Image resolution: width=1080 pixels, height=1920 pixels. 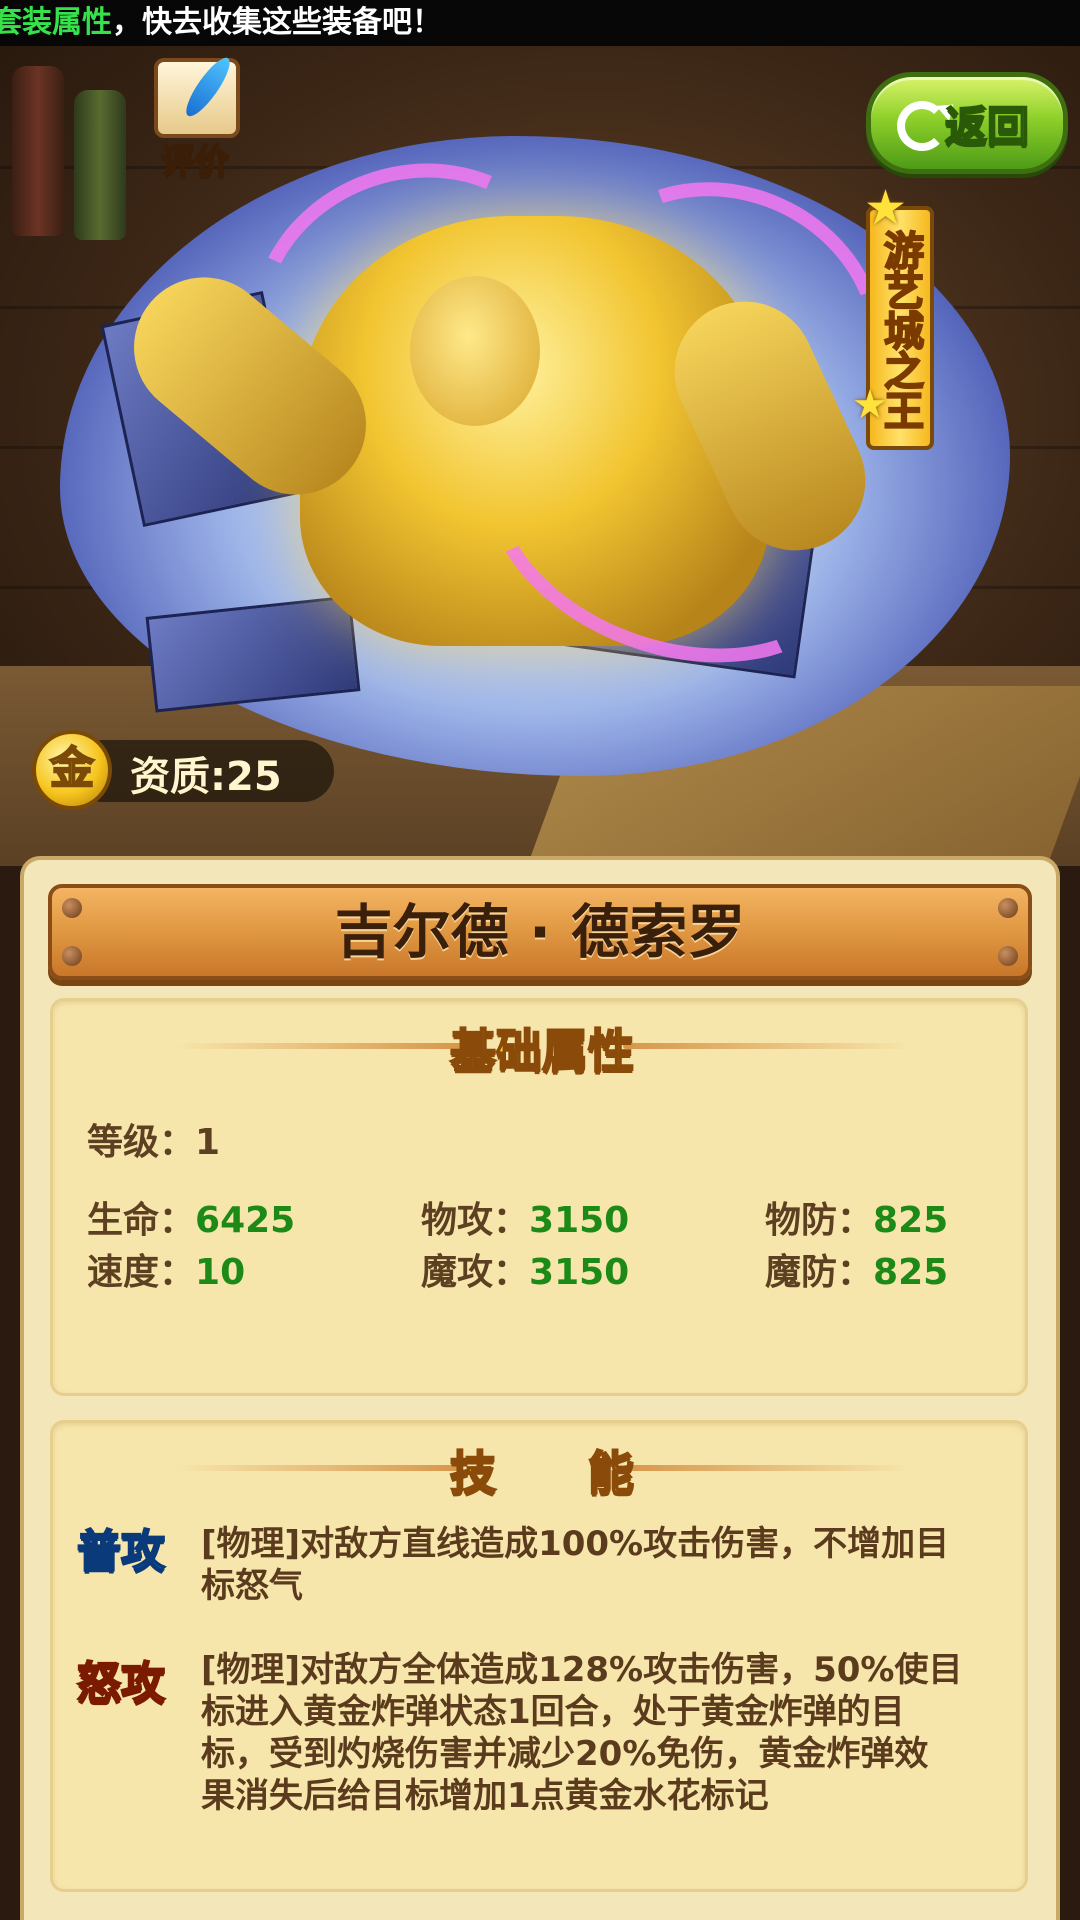 I want to click on hero-name-plate: 吉尔德 · 德索罗, so click(x=540, y=932).